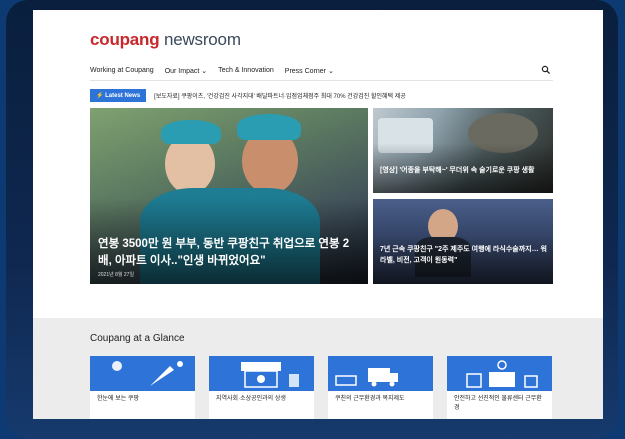 This screenshot has height=439, width=625. I want to click on nav-item-tech-innovation: Tech & Innovation, so click(246, 71).